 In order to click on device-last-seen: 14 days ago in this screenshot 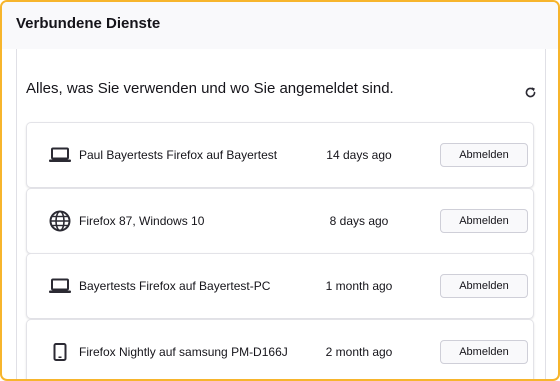, I will do `click(359, 155)`.